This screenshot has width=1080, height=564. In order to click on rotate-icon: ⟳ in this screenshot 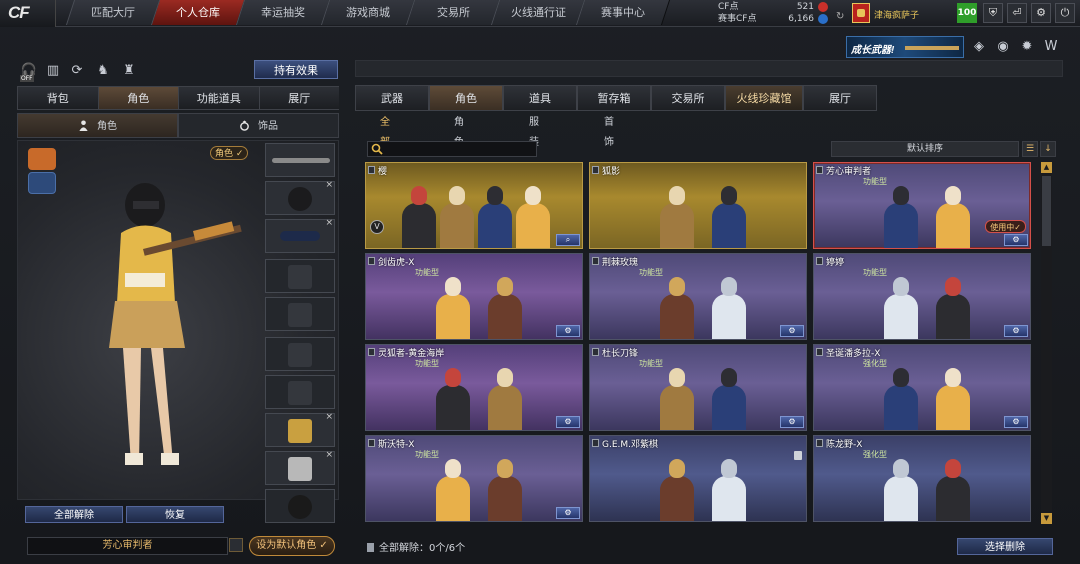, I will do `click(77, 71)`.